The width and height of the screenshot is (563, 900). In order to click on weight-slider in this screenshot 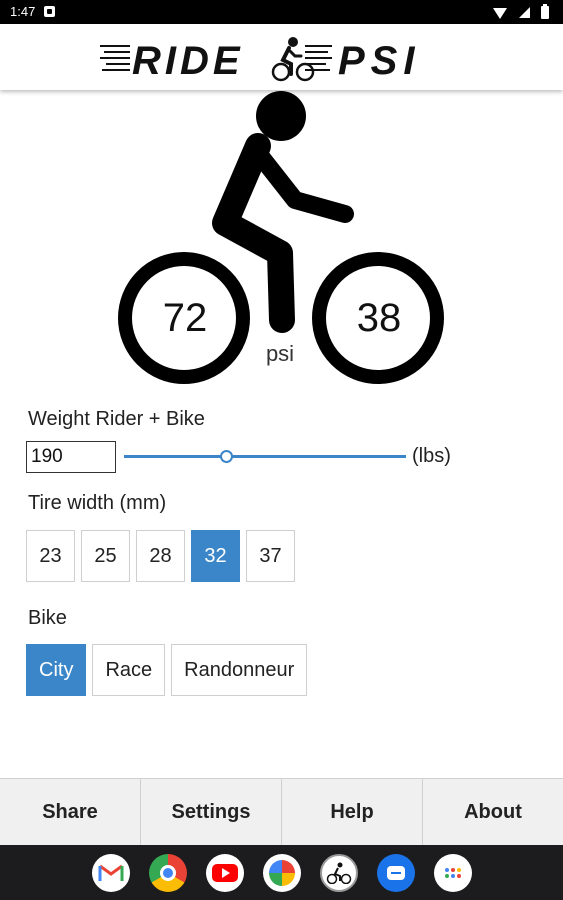, I will do `click(265, 457)`.